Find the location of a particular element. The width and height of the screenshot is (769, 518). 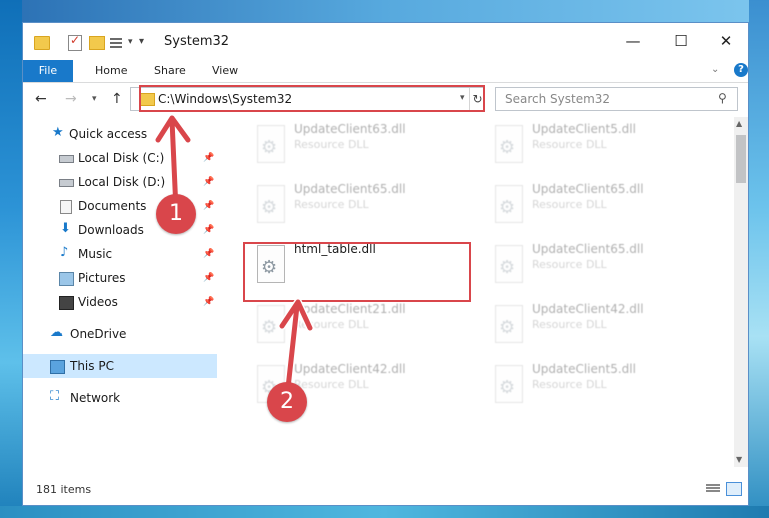

annotation-arrows is located at coordinates (234, 253).